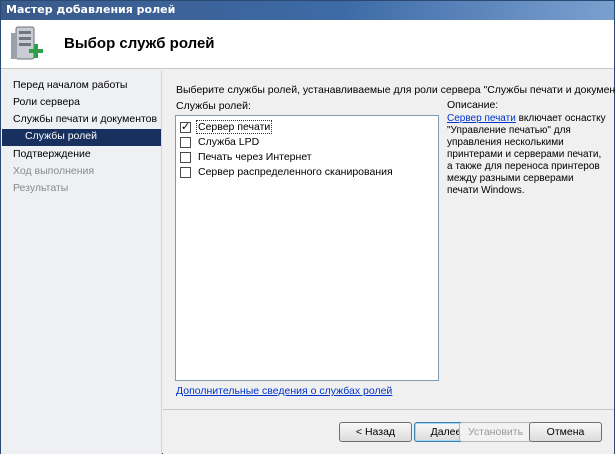 The image size is (615, 454). What do you see at coordinates (46, 103) in the screenshot?
I see `nav-step-server-roles: Роли сервера` at bounding box center [46, 103].